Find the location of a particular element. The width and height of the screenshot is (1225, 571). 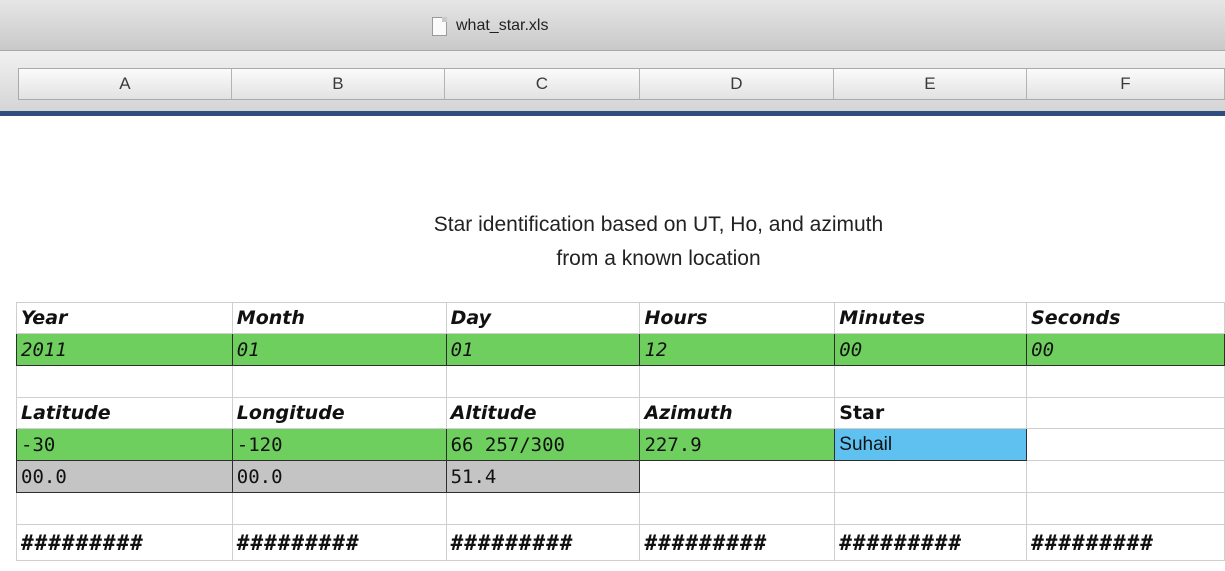

cell-azimuth-value: 227.9 is located at coordinates (737, 444).